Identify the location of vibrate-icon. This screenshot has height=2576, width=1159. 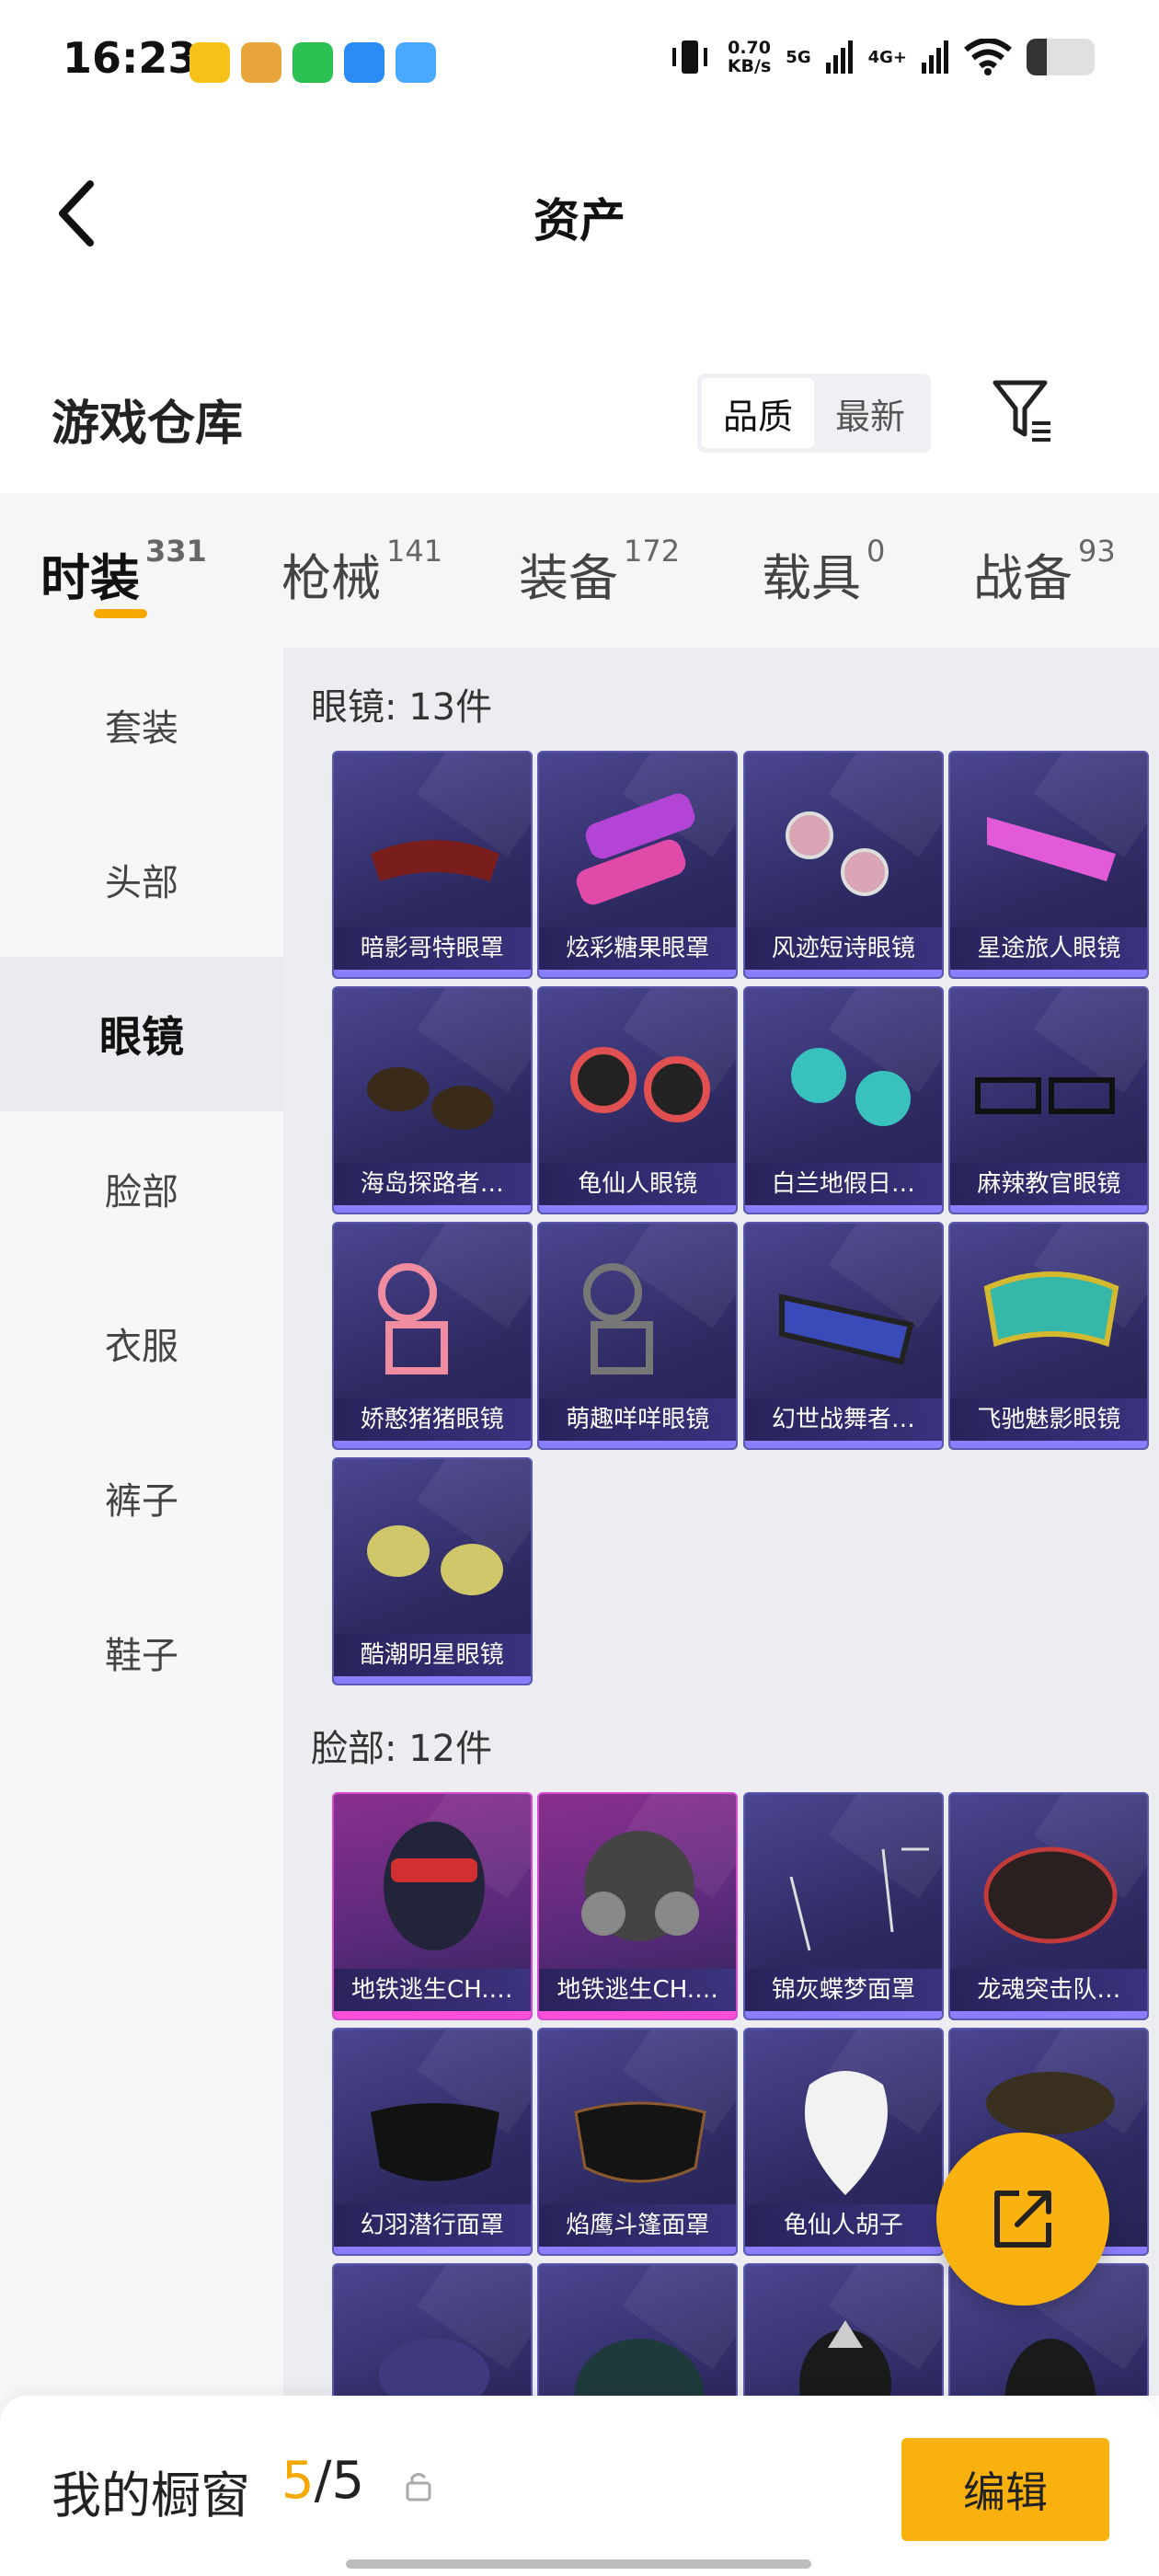
(689, 57).